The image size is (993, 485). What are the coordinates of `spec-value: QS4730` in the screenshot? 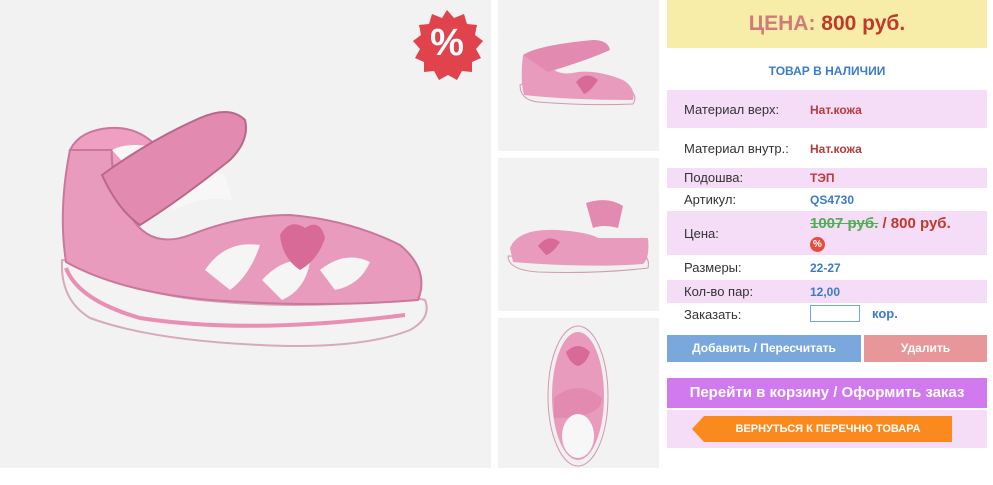 It's located at (832, 200).